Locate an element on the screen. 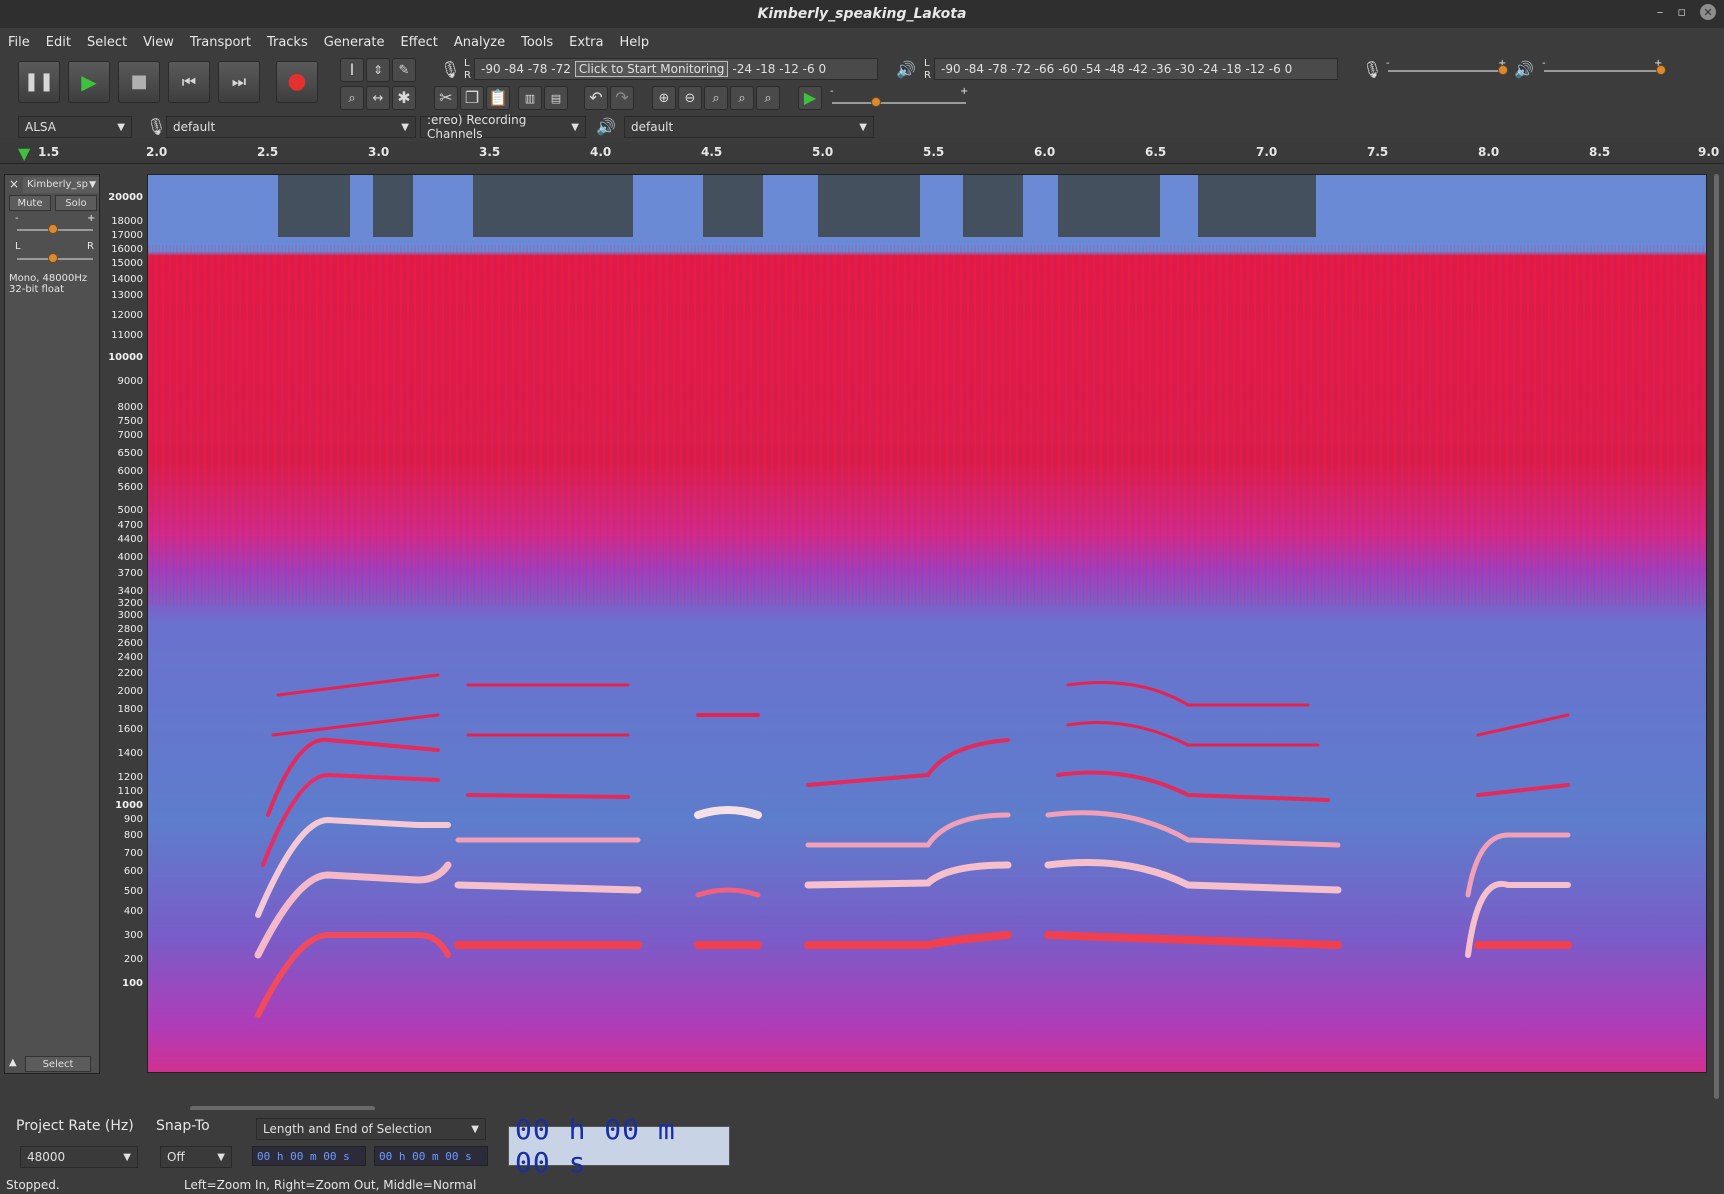  menu-tools: Tools is located at coordinates (537, 42).